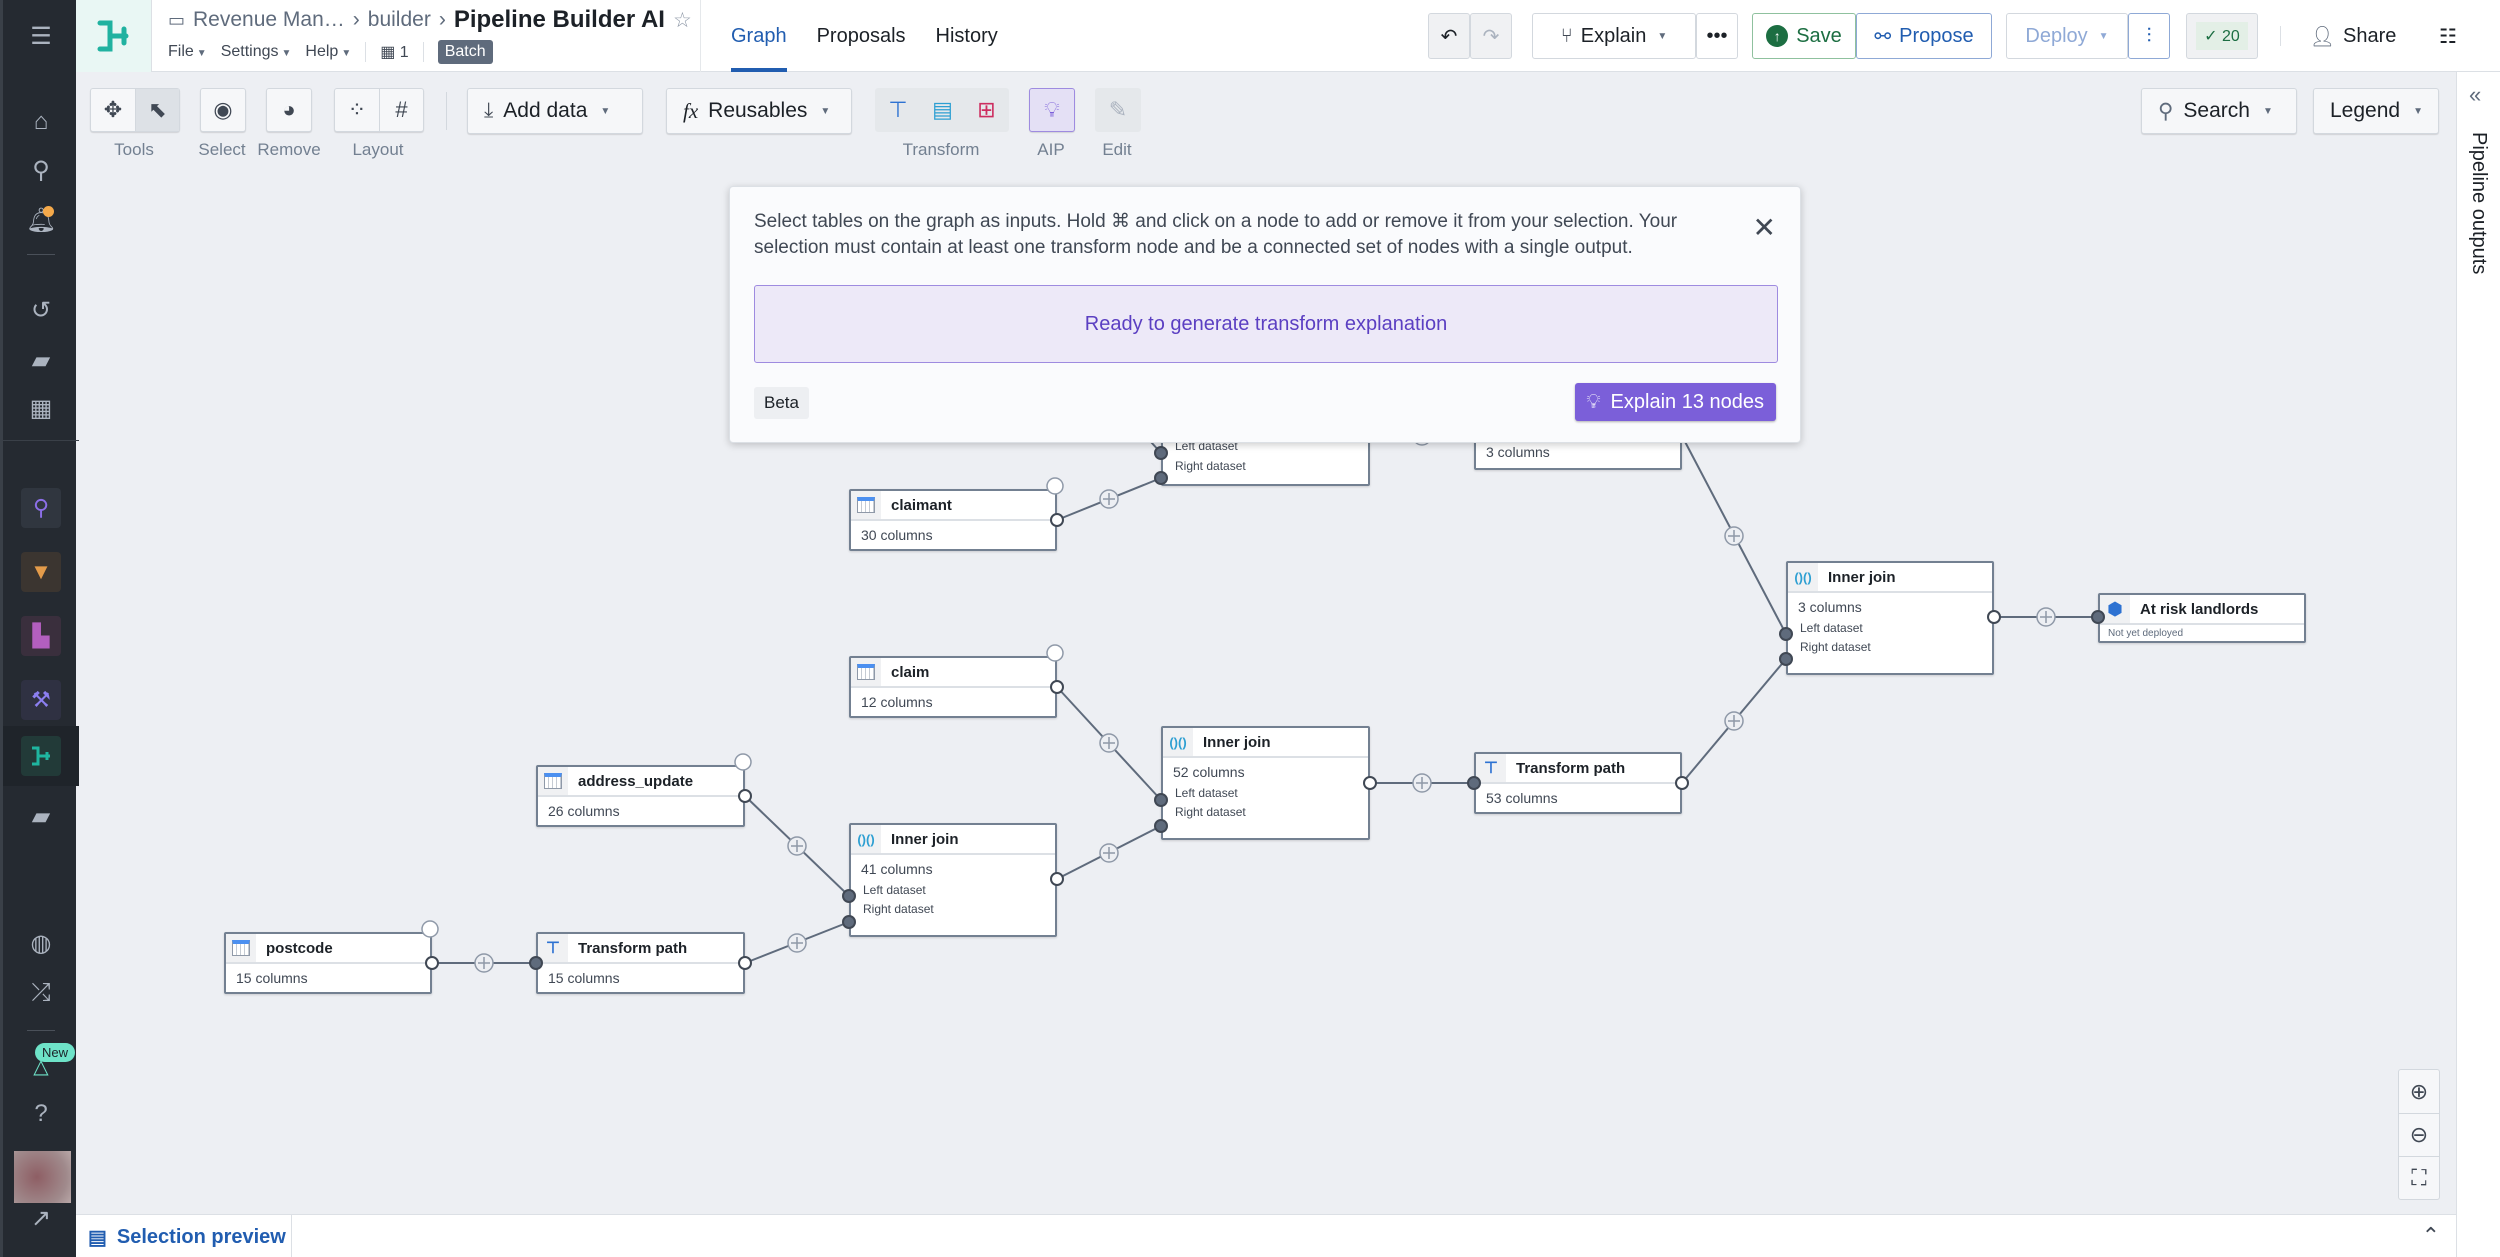 The width and height of the screenshot is (2500, 1257). Describe the element at coordinates (356, 19) in the screenshot. I see `chevron-right-icon: ›` at that location.